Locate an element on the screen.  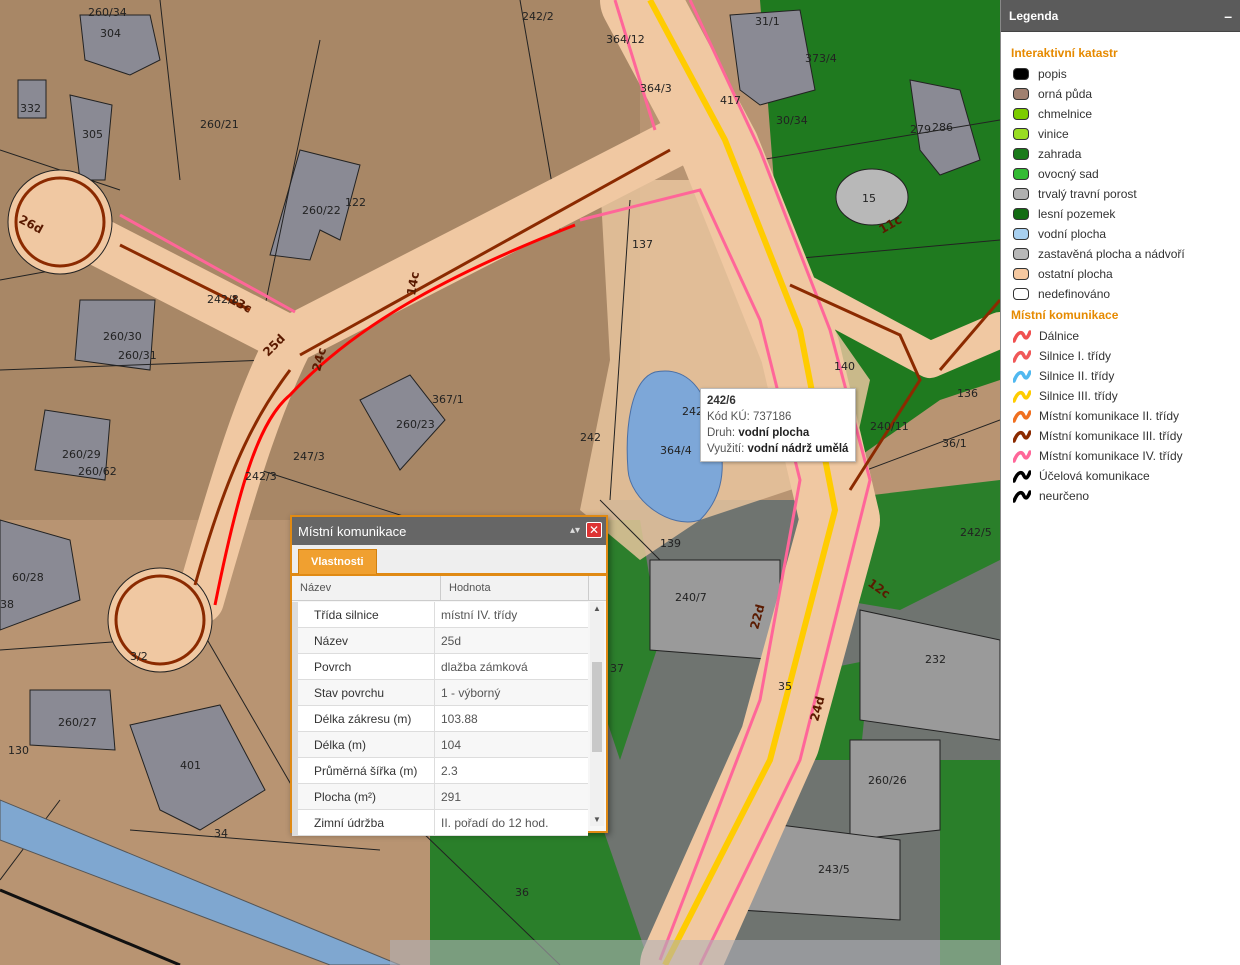
parcel-label: 242 is located at coordinates (590, 437).